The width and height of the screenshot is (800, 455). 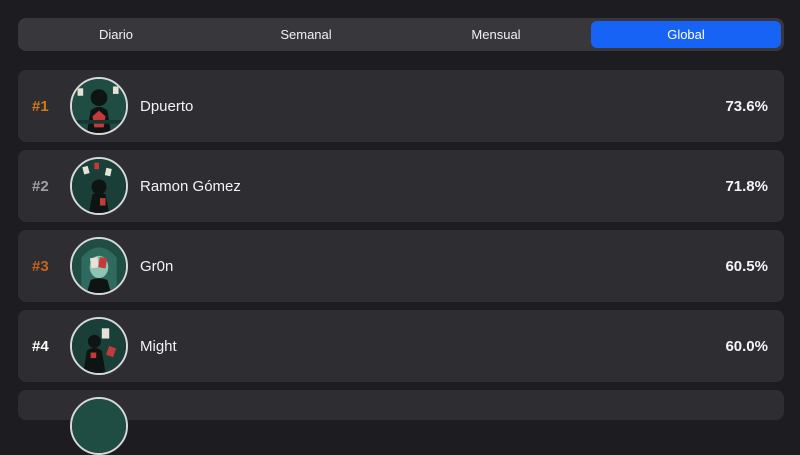 I want to click on rank-label: #3, so click(x=40, y=266).